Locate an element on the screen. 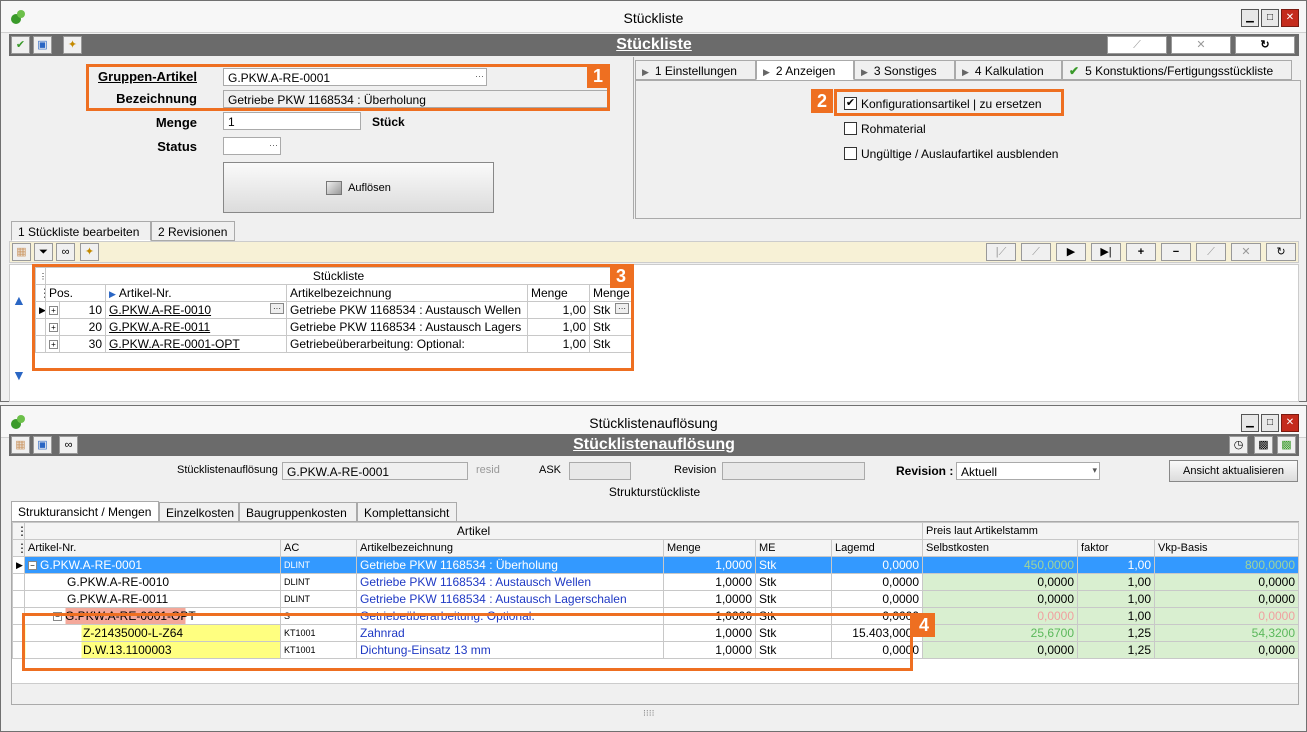  refresh-grid-button: ↻ is located at coordinates (1281, 252).